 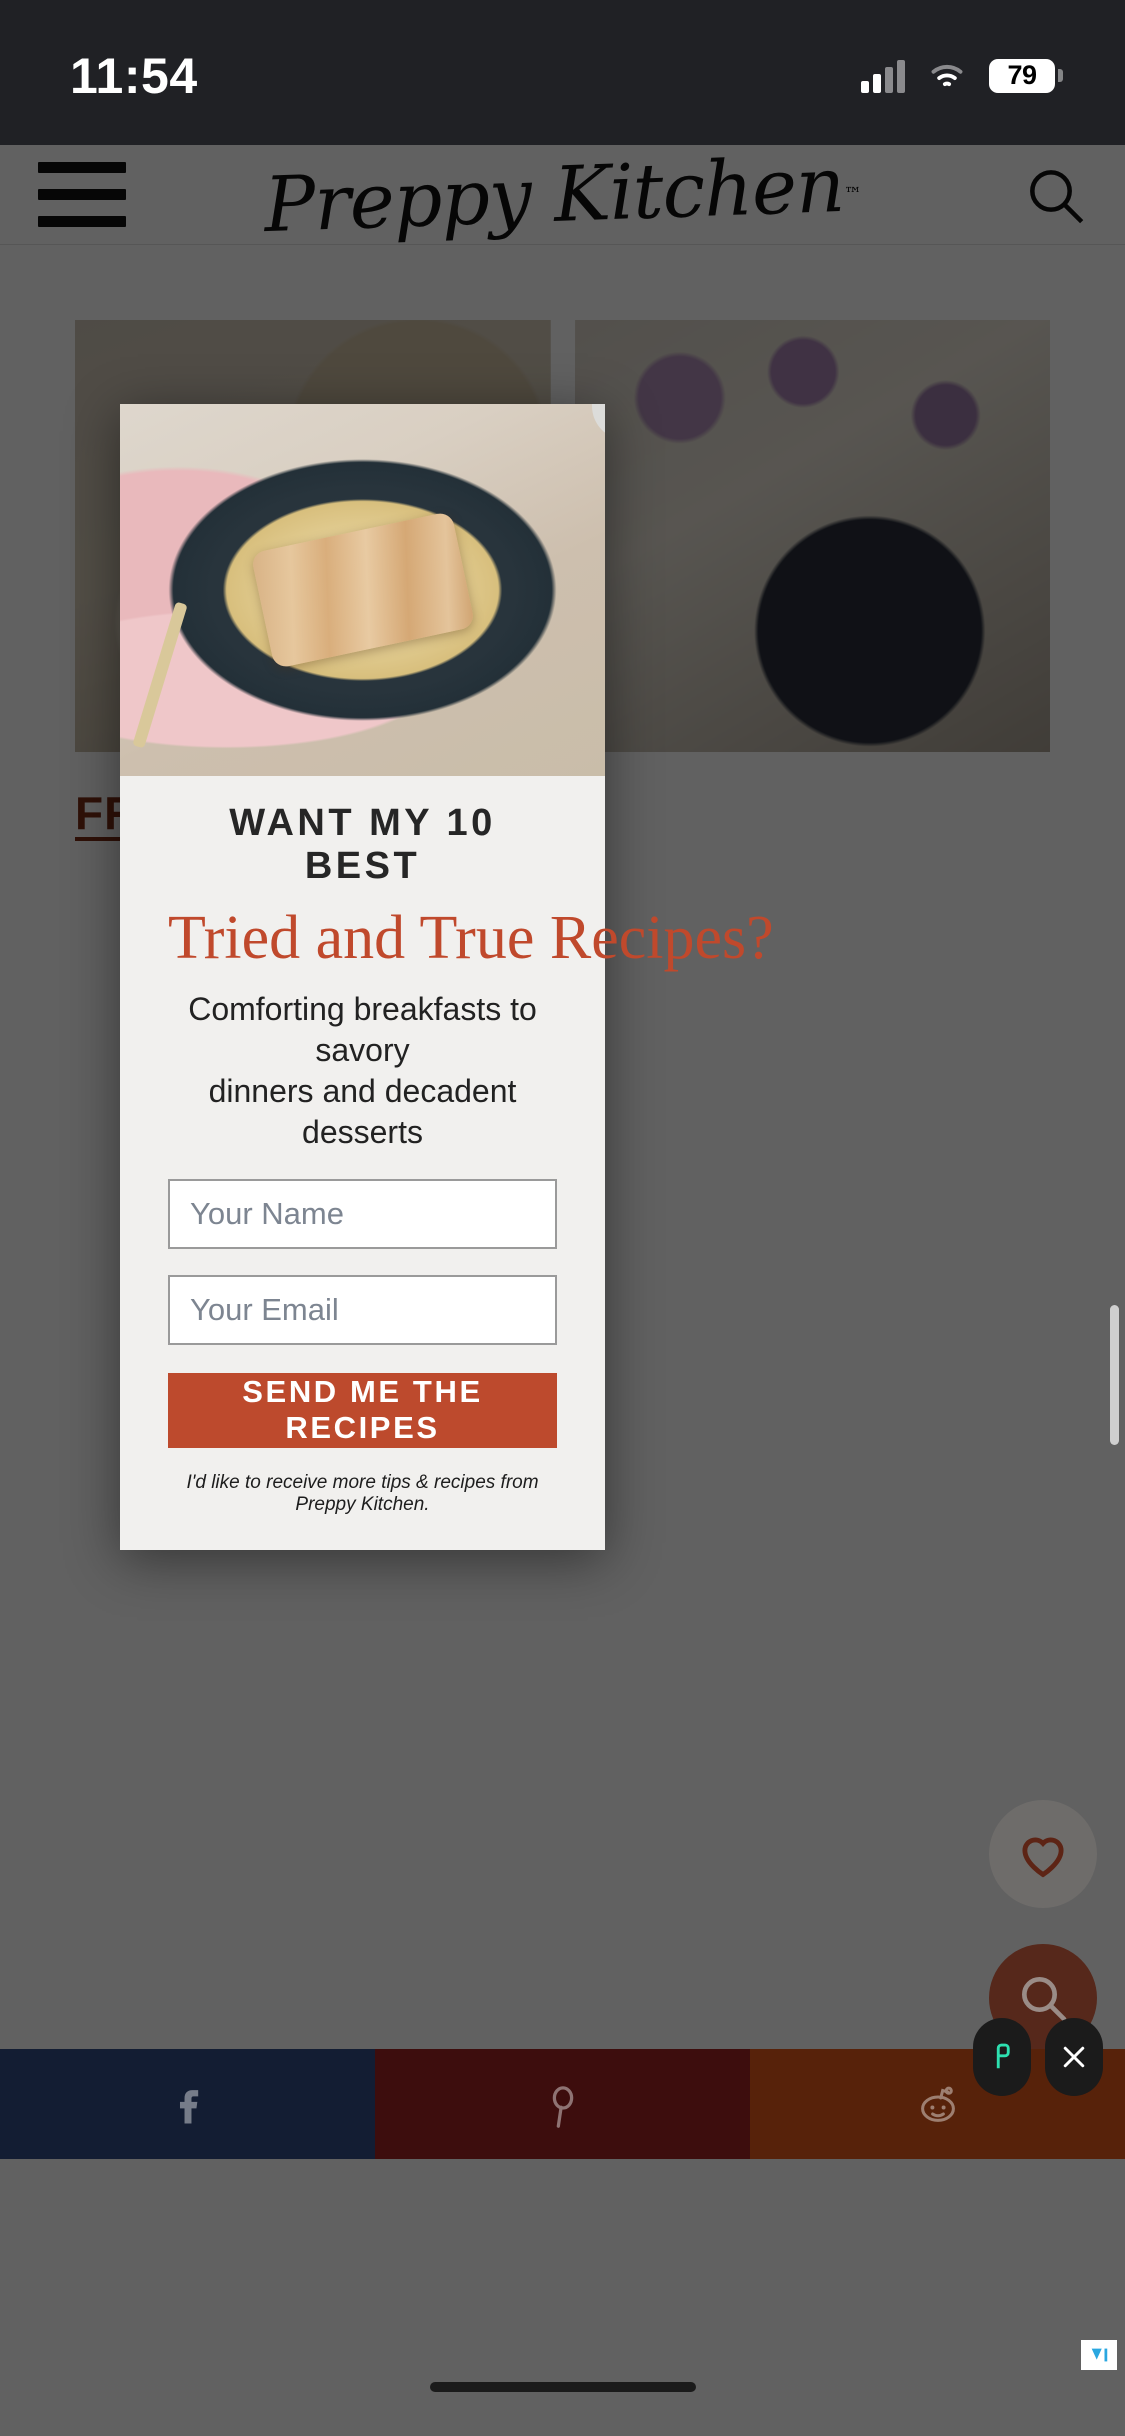 I want to click on chicken-decoration, so click(x=362, y=590).